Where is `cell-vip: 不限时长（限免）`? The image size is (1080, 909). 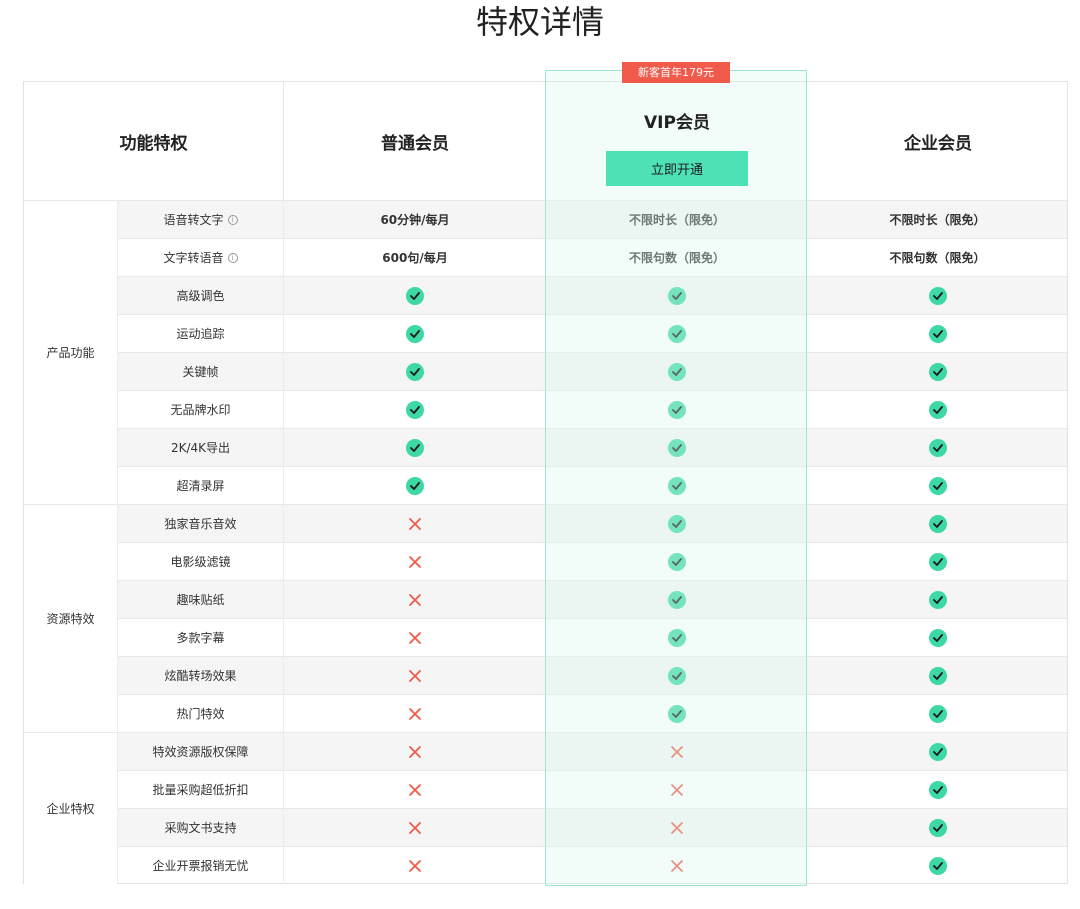 cell-vip: 不限时长（限免） is located at coordinates (677, 219).